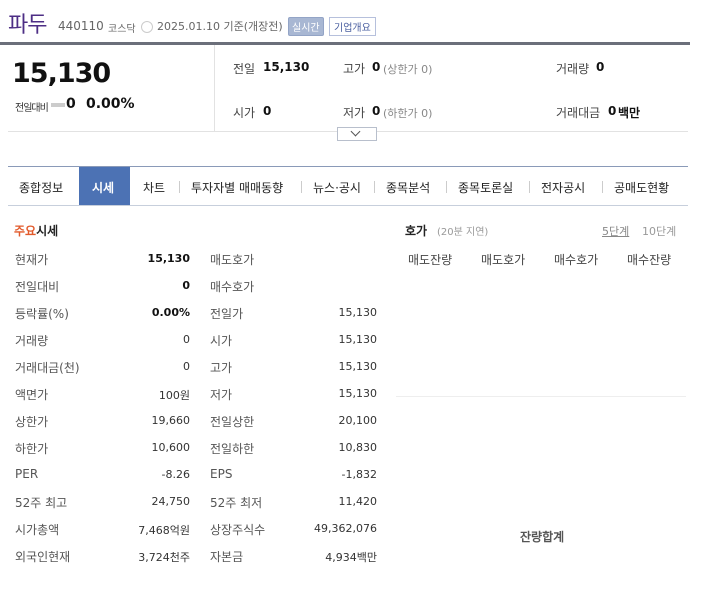  Describe the element at coordinates (232, 287) in the screenshot. I see `quote-row-label: 매수호가` at that location.